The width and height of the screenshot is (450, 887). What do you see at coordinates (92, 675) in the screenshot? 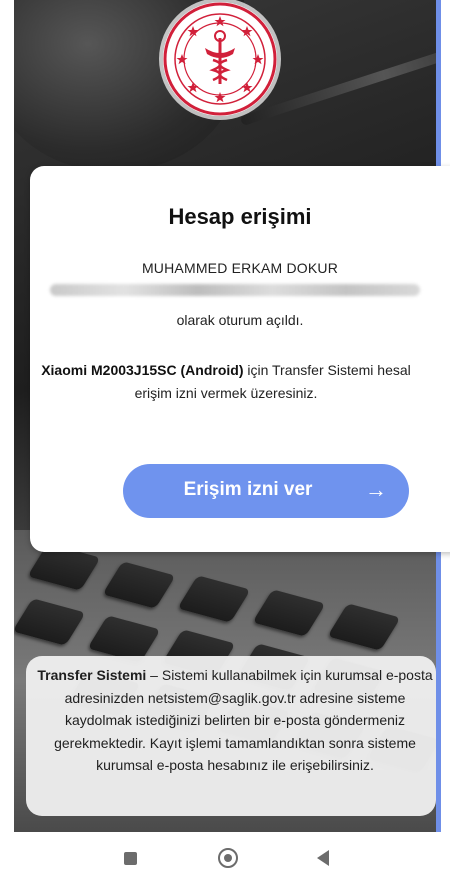
I see `system-name: Transfer Sistemi` at bounding box center [92, 675].